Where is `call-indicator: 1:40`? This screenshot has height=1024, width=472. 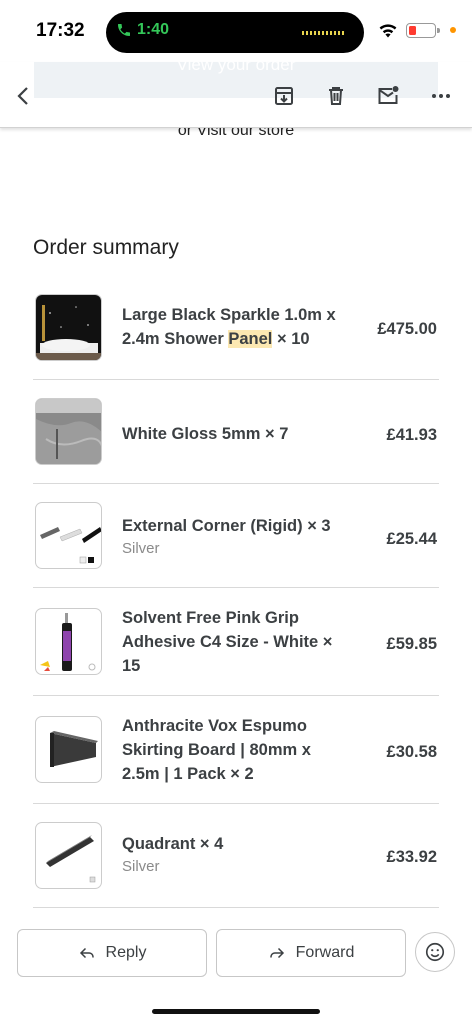
call-indicator: 1:40 is located at coordinates (142, 30).